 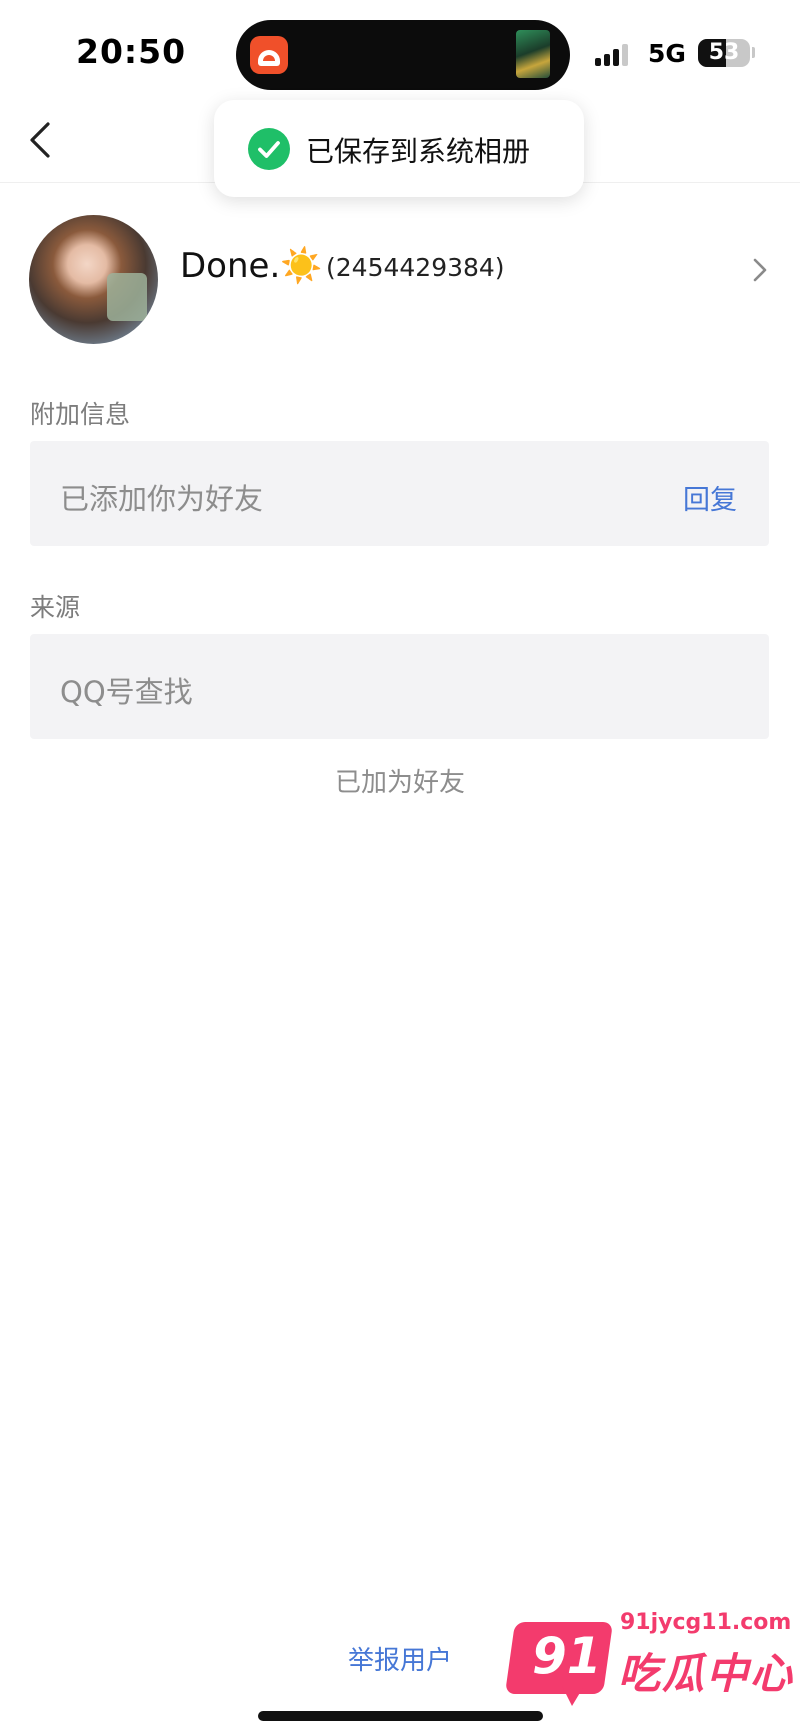 I want to click on watermark-badge-tail, so click(x=573, y=1696).